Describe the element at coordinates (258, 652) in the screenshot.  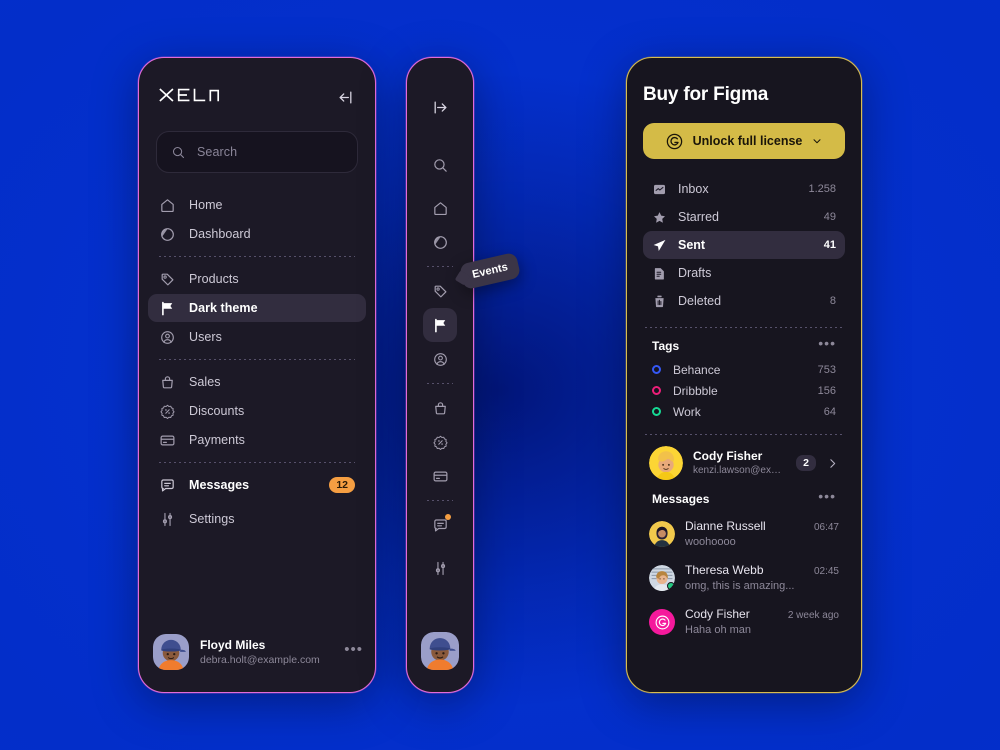
I see `sidebar-profile: Floyd Miles debra.holt@example.com •••` at that location.